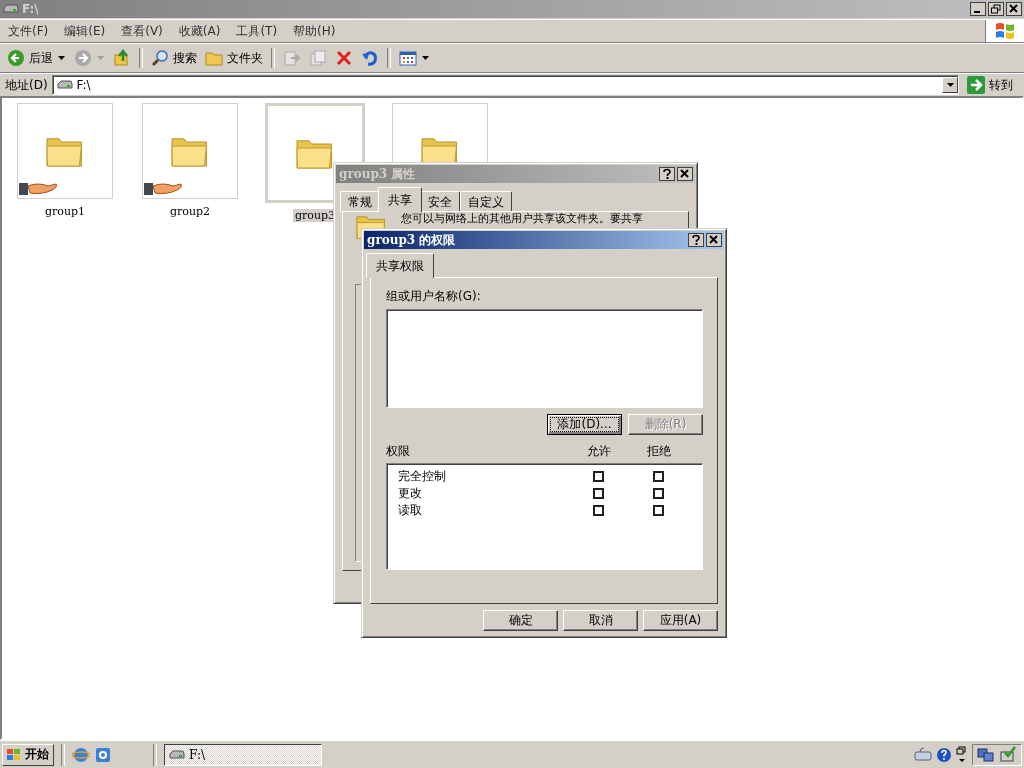 Image resolution: width=1024 pixels, height=768 pixels. Describe the element at coordinates (122, 58) in the screenshot. I see `folder-up-icon` at that location.